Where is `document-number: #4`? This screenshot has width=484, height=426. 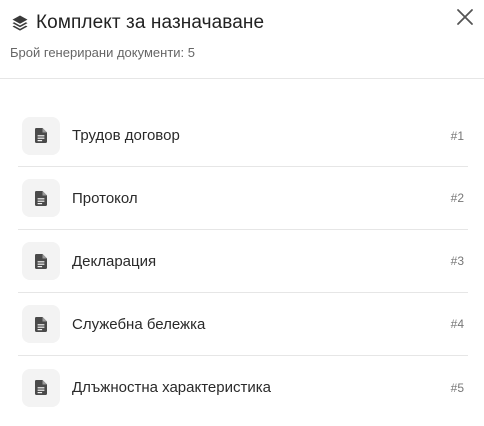
document-number: #4 is located at coordinates (457, 324).